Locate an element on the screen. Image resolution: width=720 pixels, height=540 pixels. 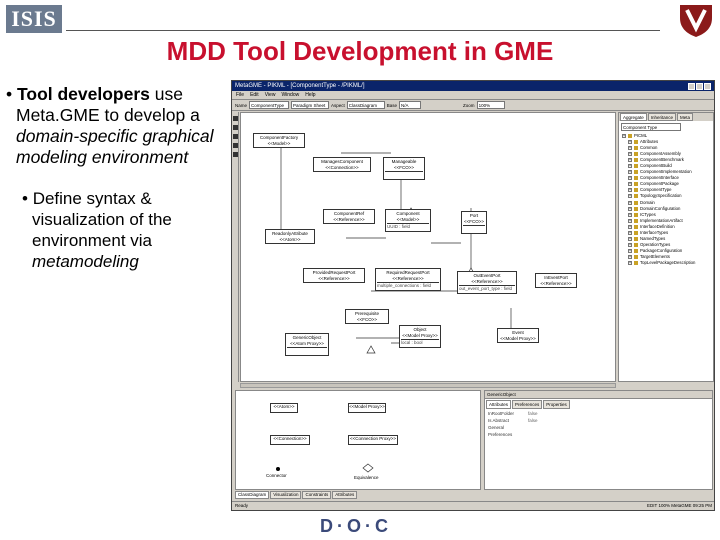
palette-part-label: Connector is located at coordinates (276, 475).